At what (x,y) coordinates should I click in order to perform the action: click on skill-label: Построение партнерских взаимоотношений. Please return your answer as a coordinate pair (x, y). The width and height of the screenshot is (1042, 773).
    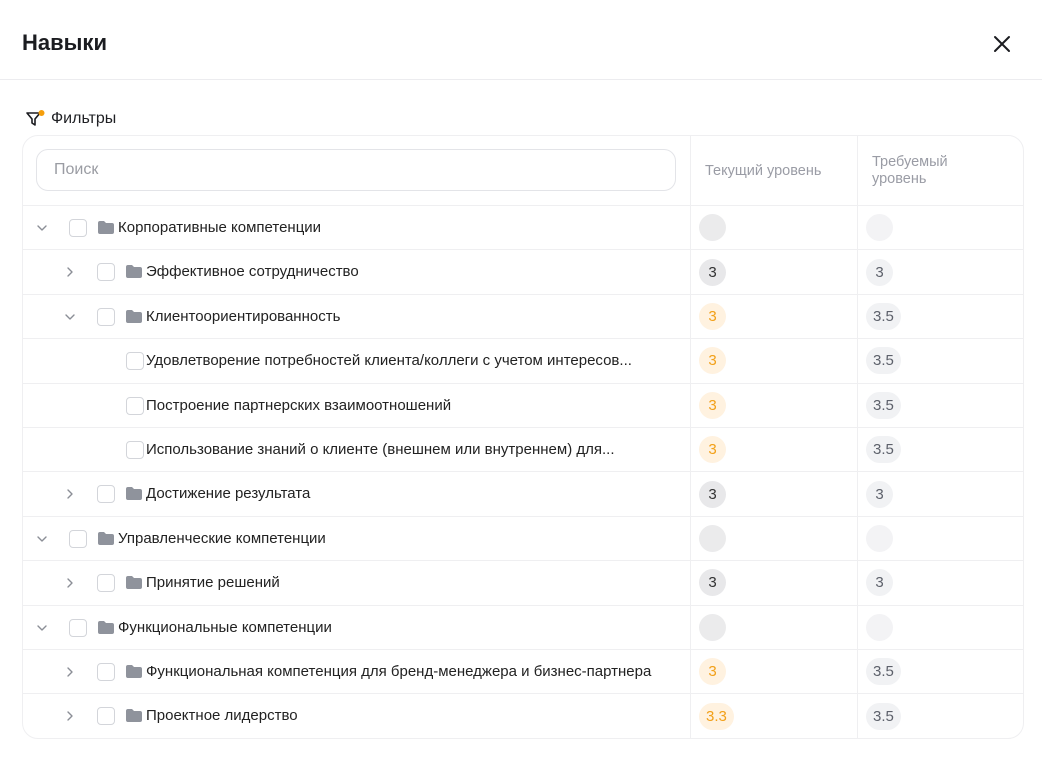
    Looking at the image, I should click on (299, 405).